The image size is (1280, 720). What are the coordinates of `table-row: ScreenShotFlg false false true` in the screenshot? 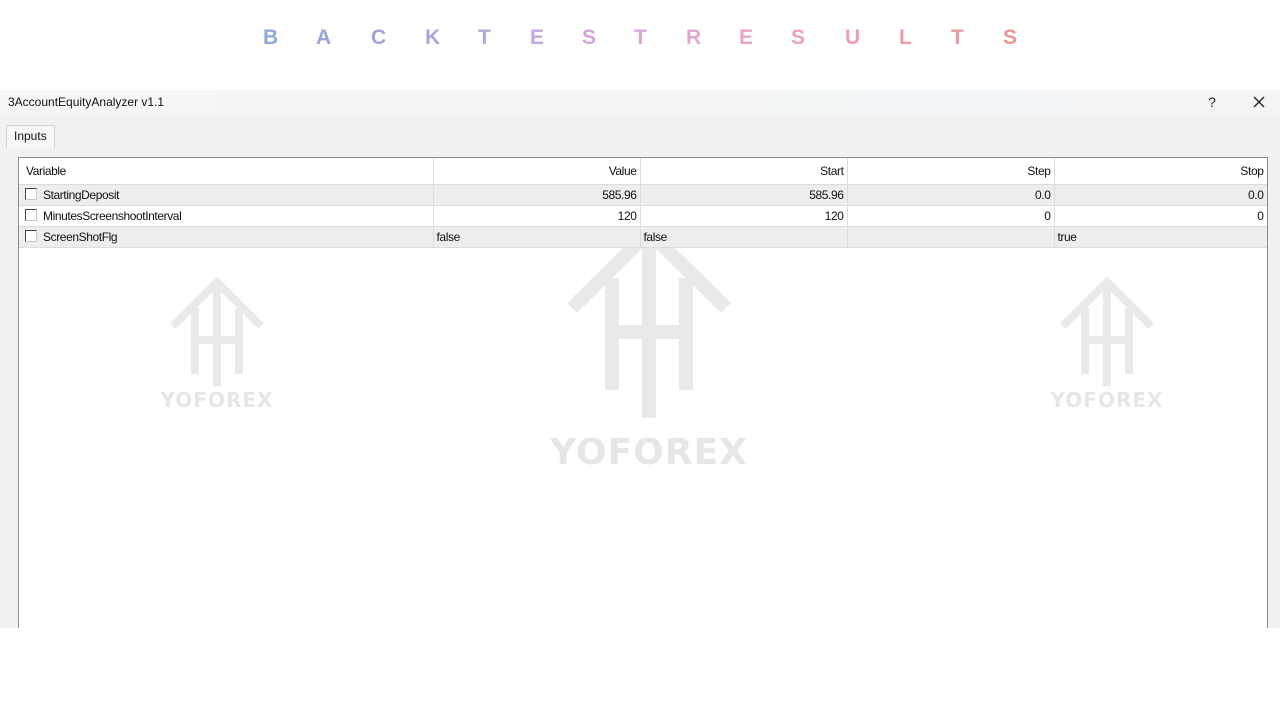 It's located at (643, 237).